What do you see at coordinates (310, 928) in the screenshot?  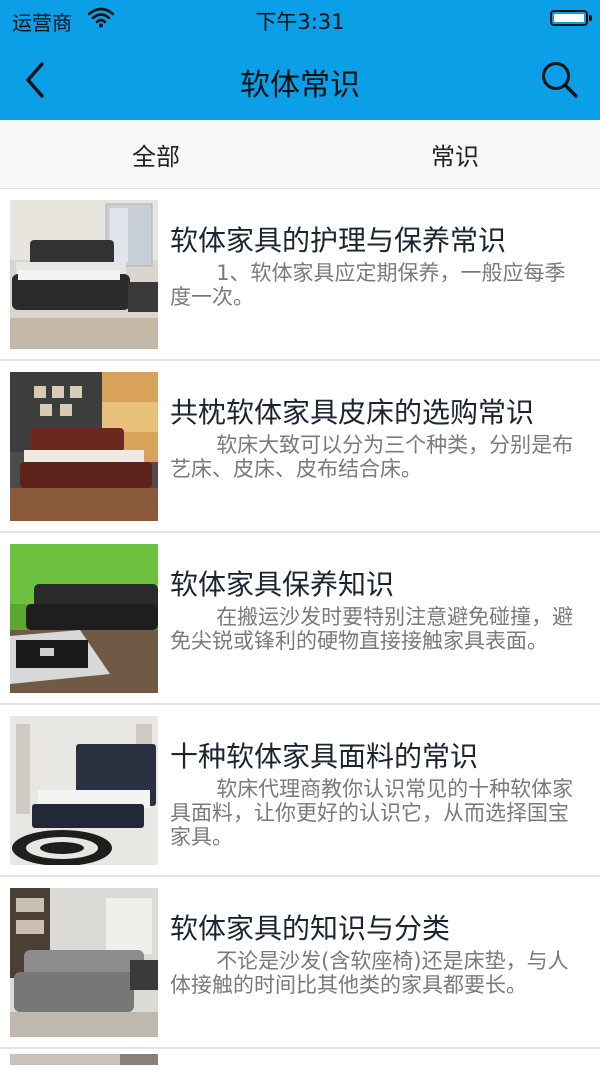 I see `article-title: 软体家具的知识与分类` at bounding box center [310, 928].